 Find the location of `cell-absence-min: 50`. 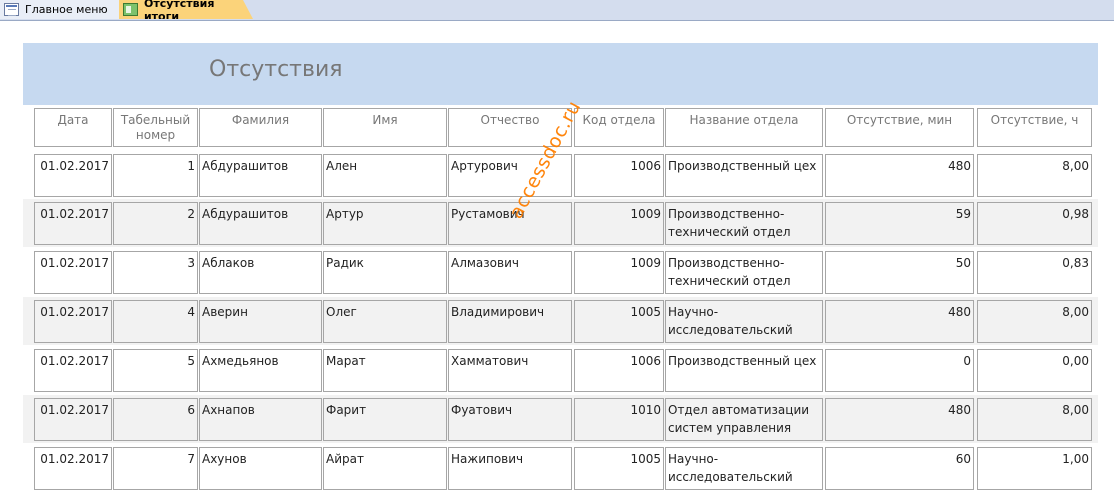

cell-absence-min: 50 is located at coordinates (899, 272).